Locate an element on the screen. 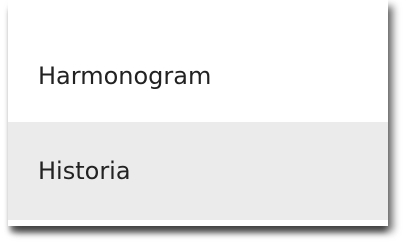  menu-item-label: Historia is located at coordinates (84, 171).